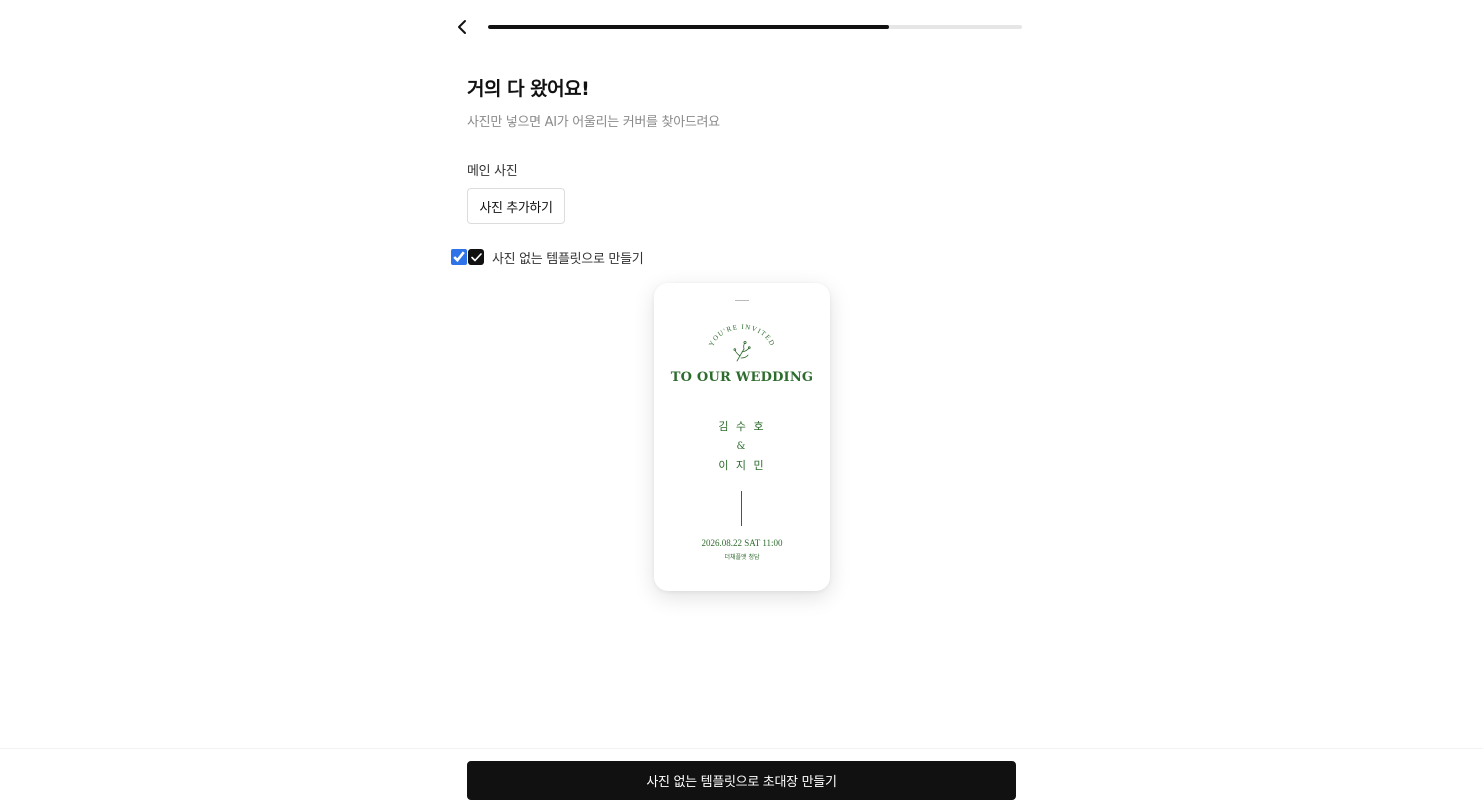  Describe the element at coordinates (742, 543) in the screenshot. I see `wedding-date: 2026.08.22 SAT 11:00` at that location.